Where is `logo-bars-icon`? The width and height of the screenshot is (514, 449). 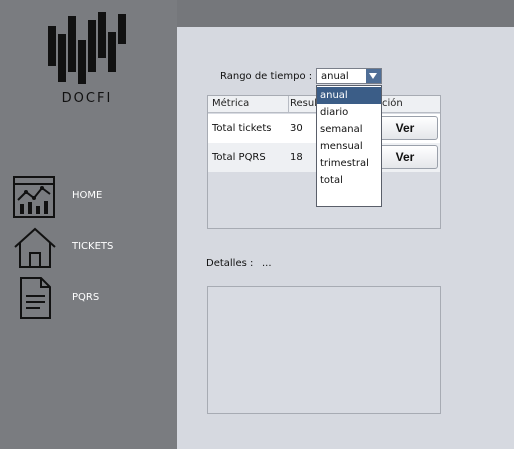 logo-bars-icon is located at coordinates (87, 48).